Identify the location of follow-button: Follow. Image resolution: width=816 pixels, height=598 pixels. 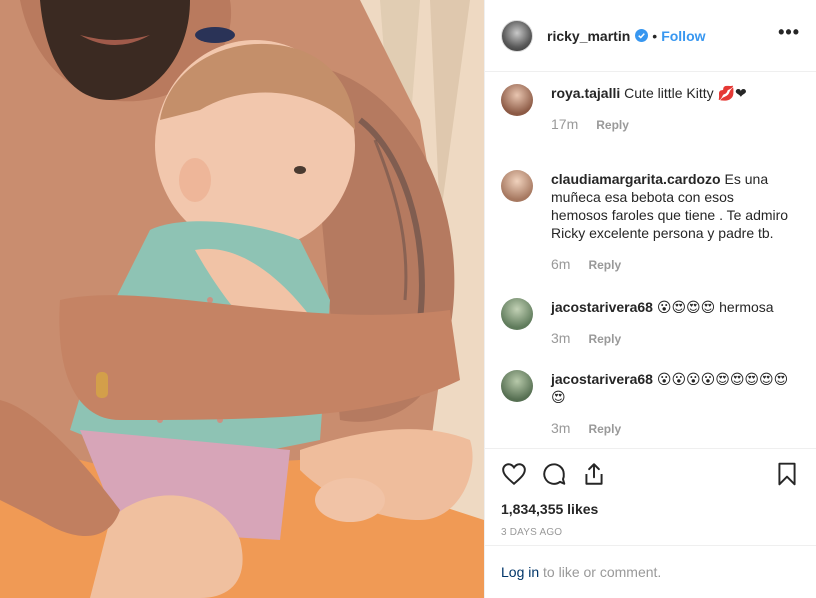
(683, 36).